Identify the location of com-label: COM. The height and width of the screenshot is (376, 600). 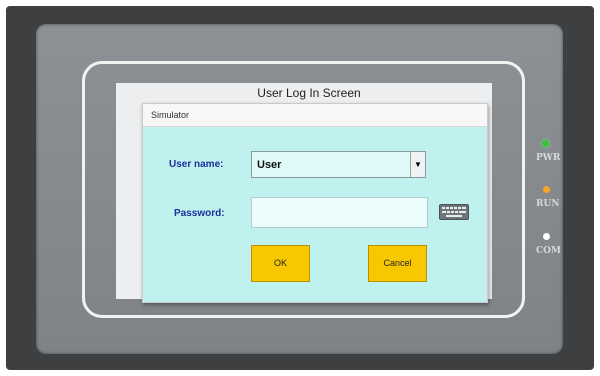
(548, 251).